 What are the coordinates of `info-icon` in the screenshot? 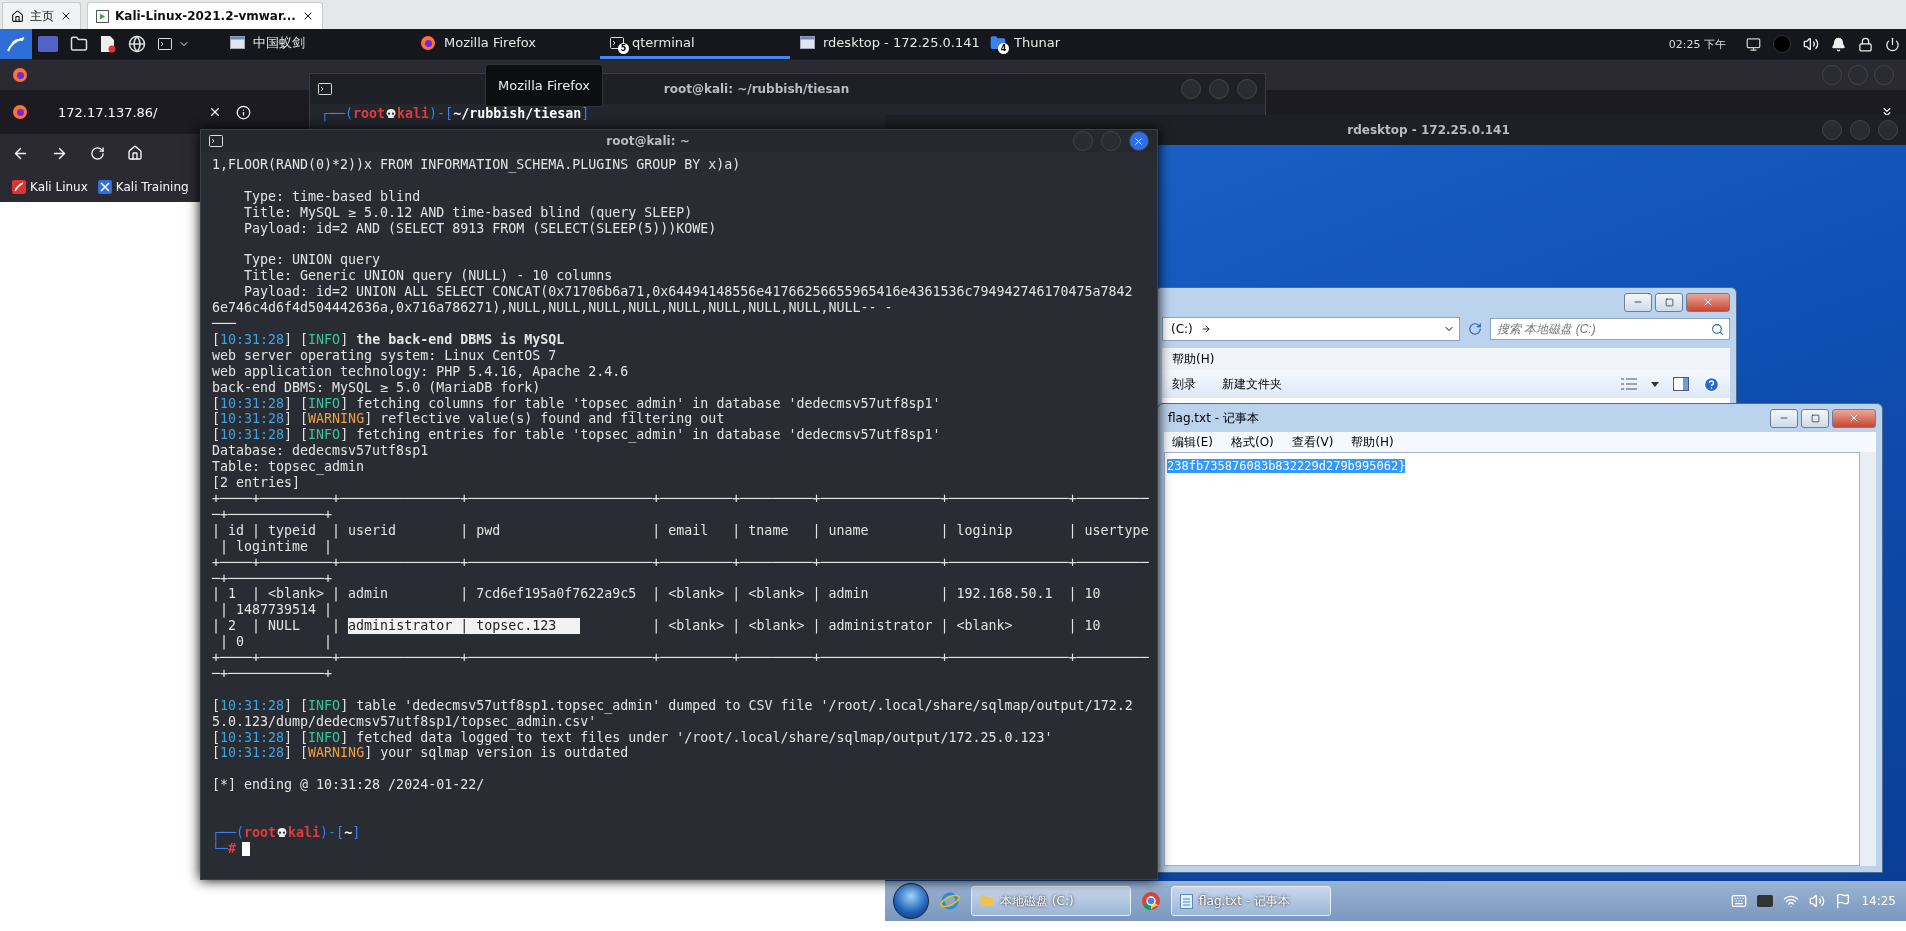 It's located at (243, 112).